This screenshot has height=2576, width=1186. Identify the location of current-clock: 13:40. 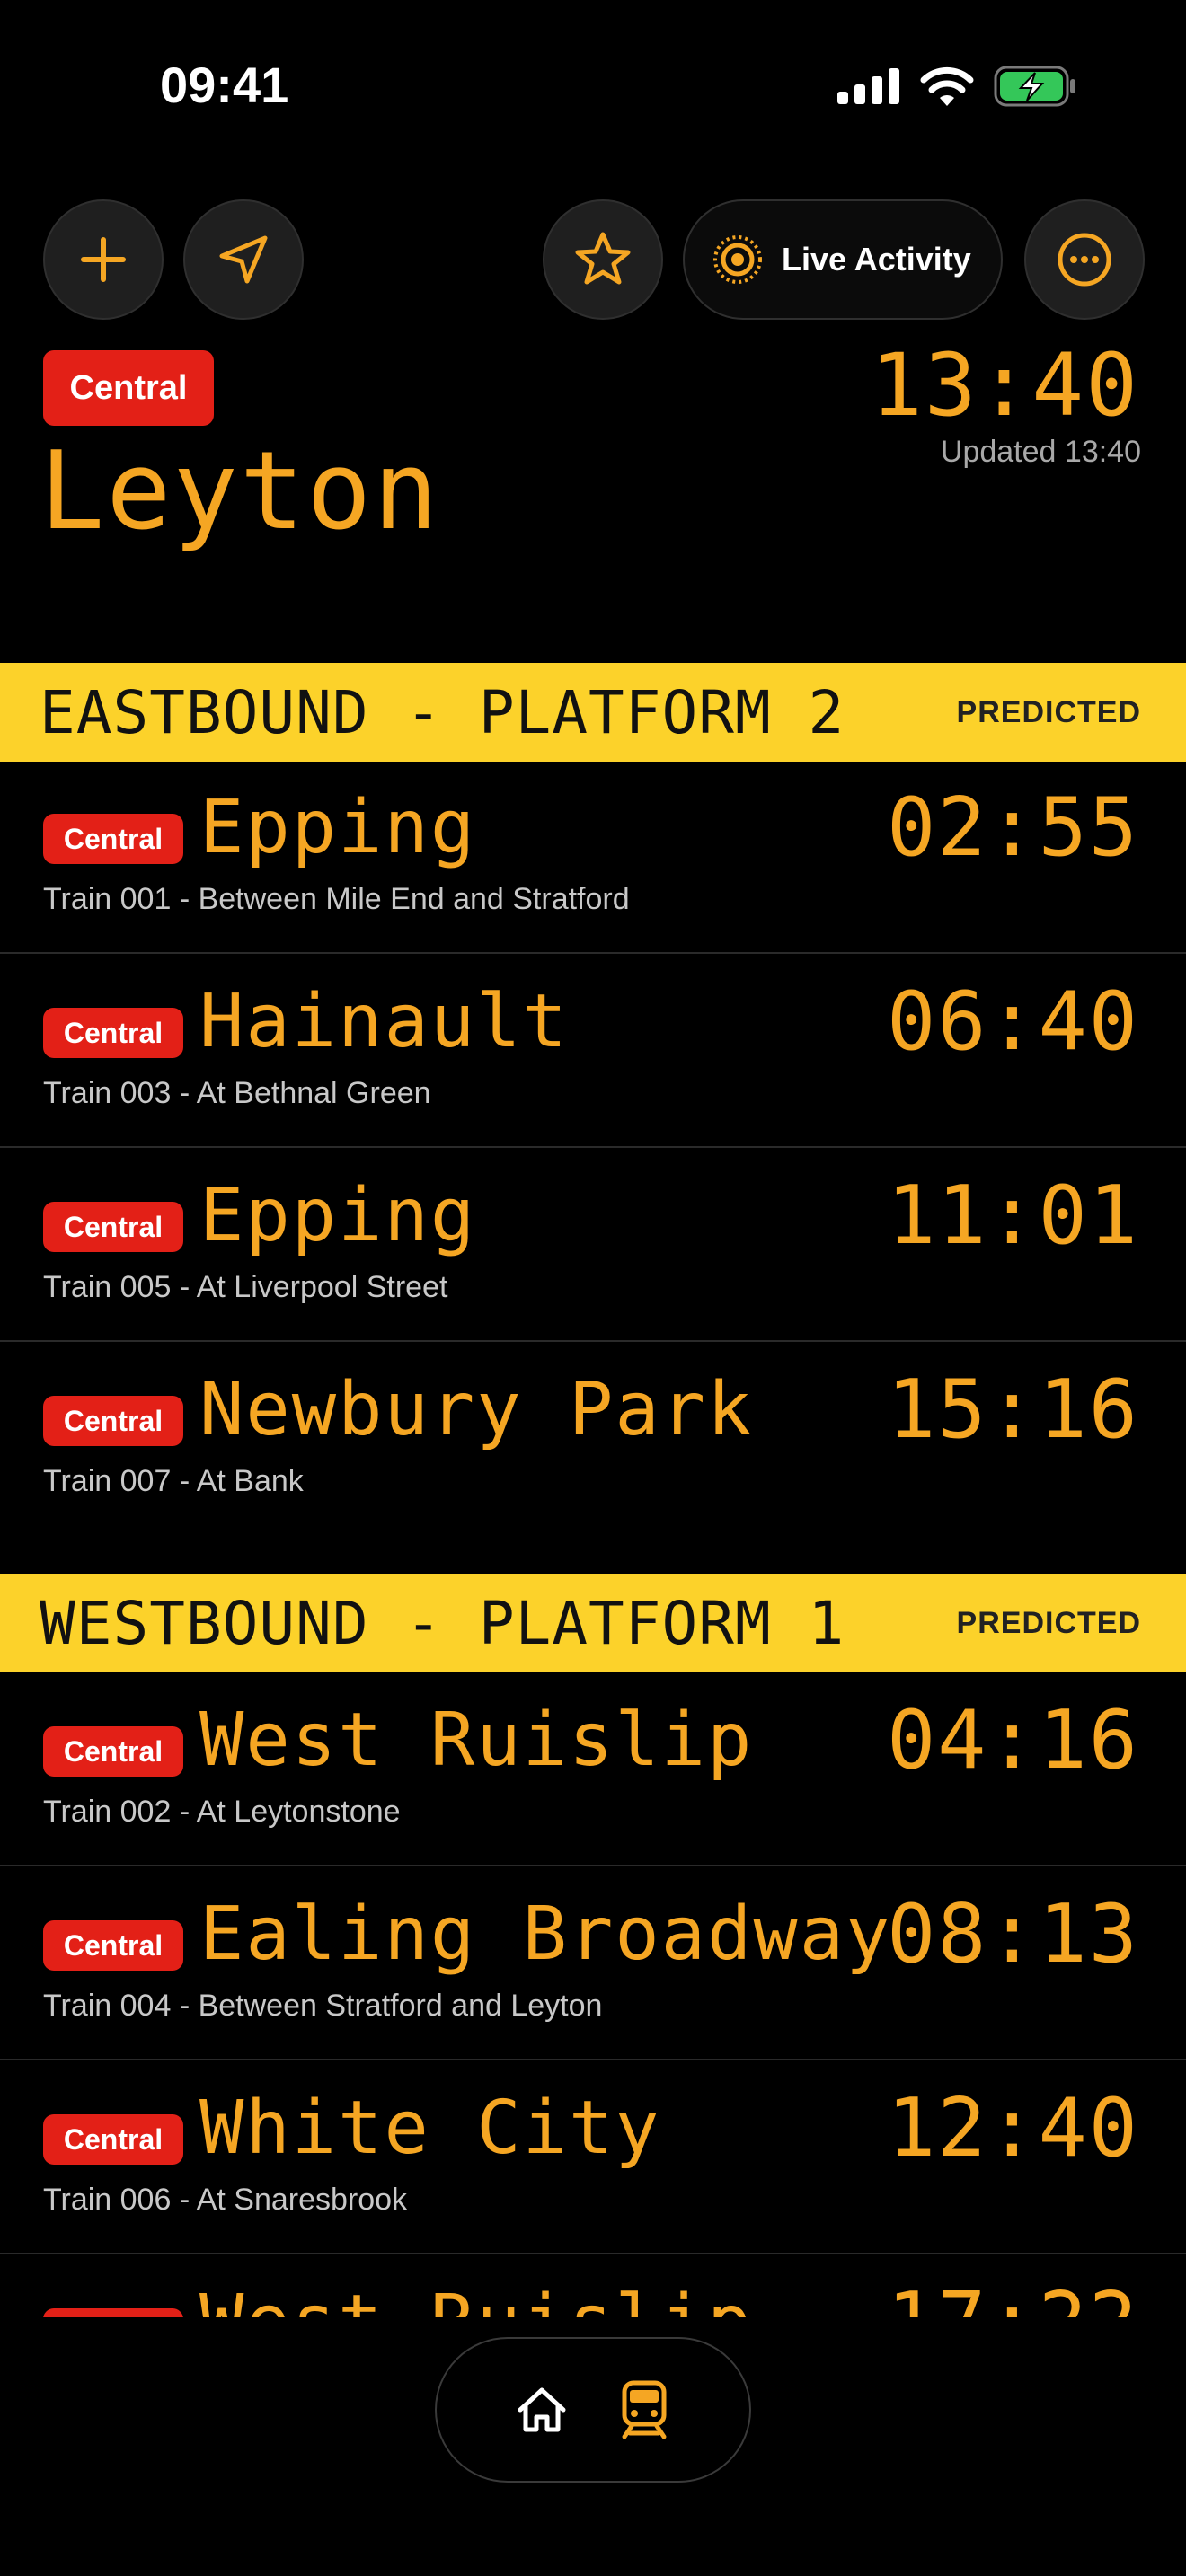
(1005, 385).